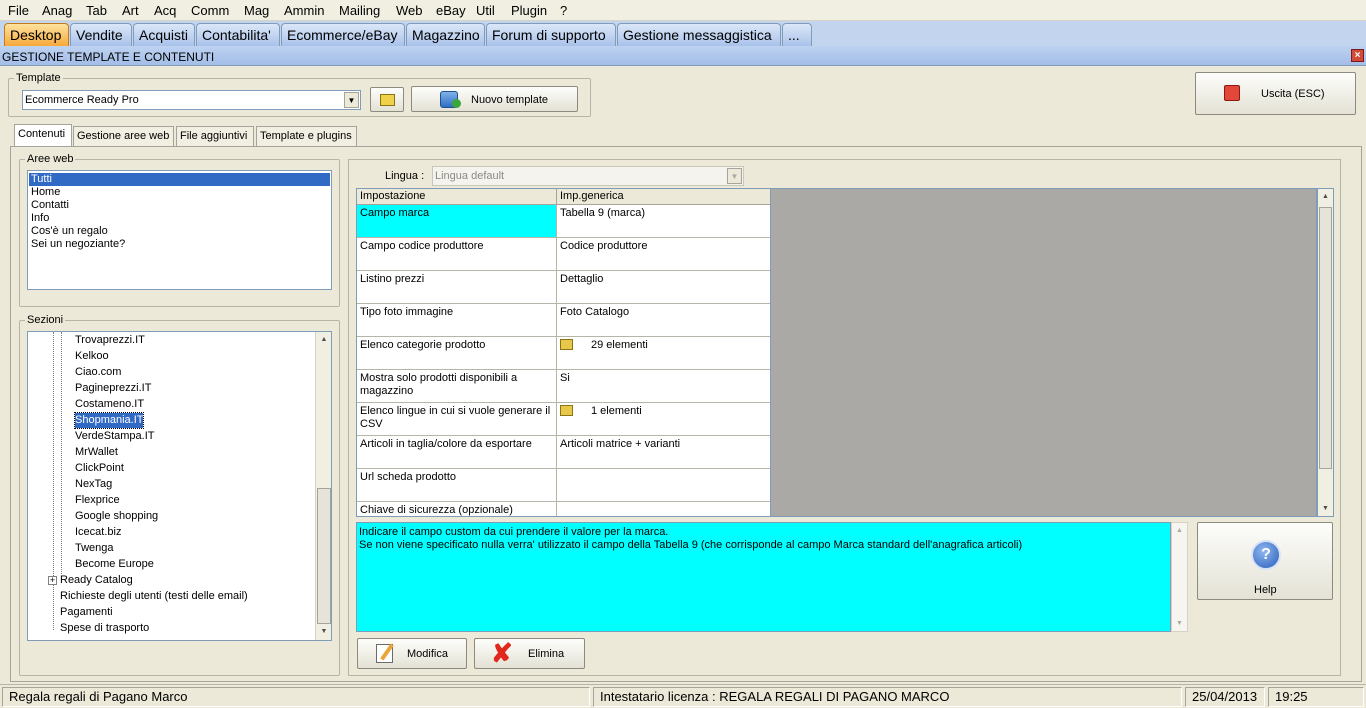 Image resolution: width=1366 pixels, height=708 pixels. Describe the element at coordinates (529, 653) in the screenshot. I see `elimina-button: ✘ Elimina` at that location.